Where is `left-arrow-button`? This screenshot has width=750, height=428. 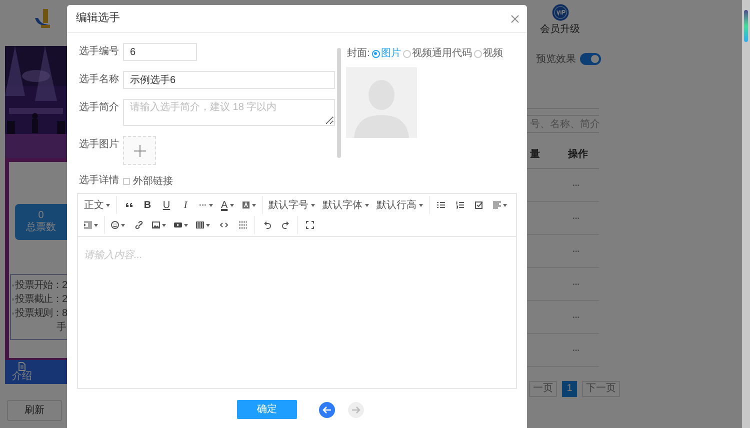
left-arrow-button is located at coordinates (327, 410).